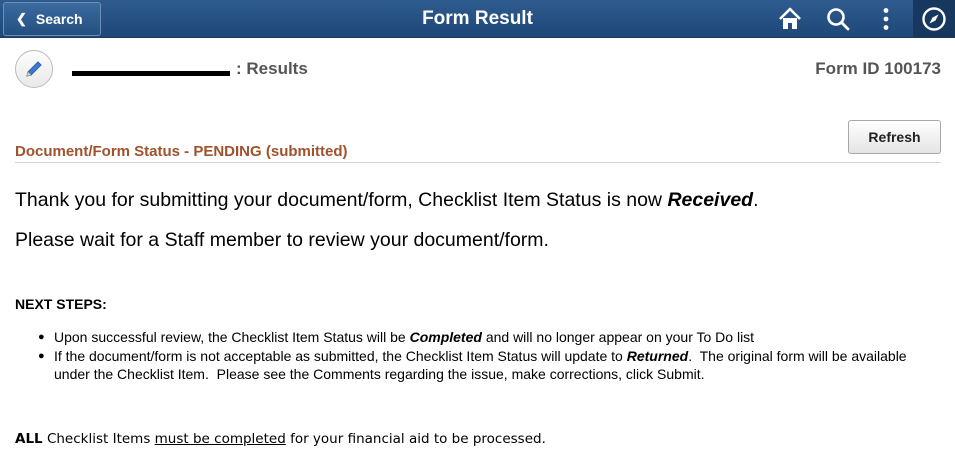  What do you see at coordinates (98, 439) in the screenshot?
I see `footer-text: Checklist Items` at bounding box center [98, 439].